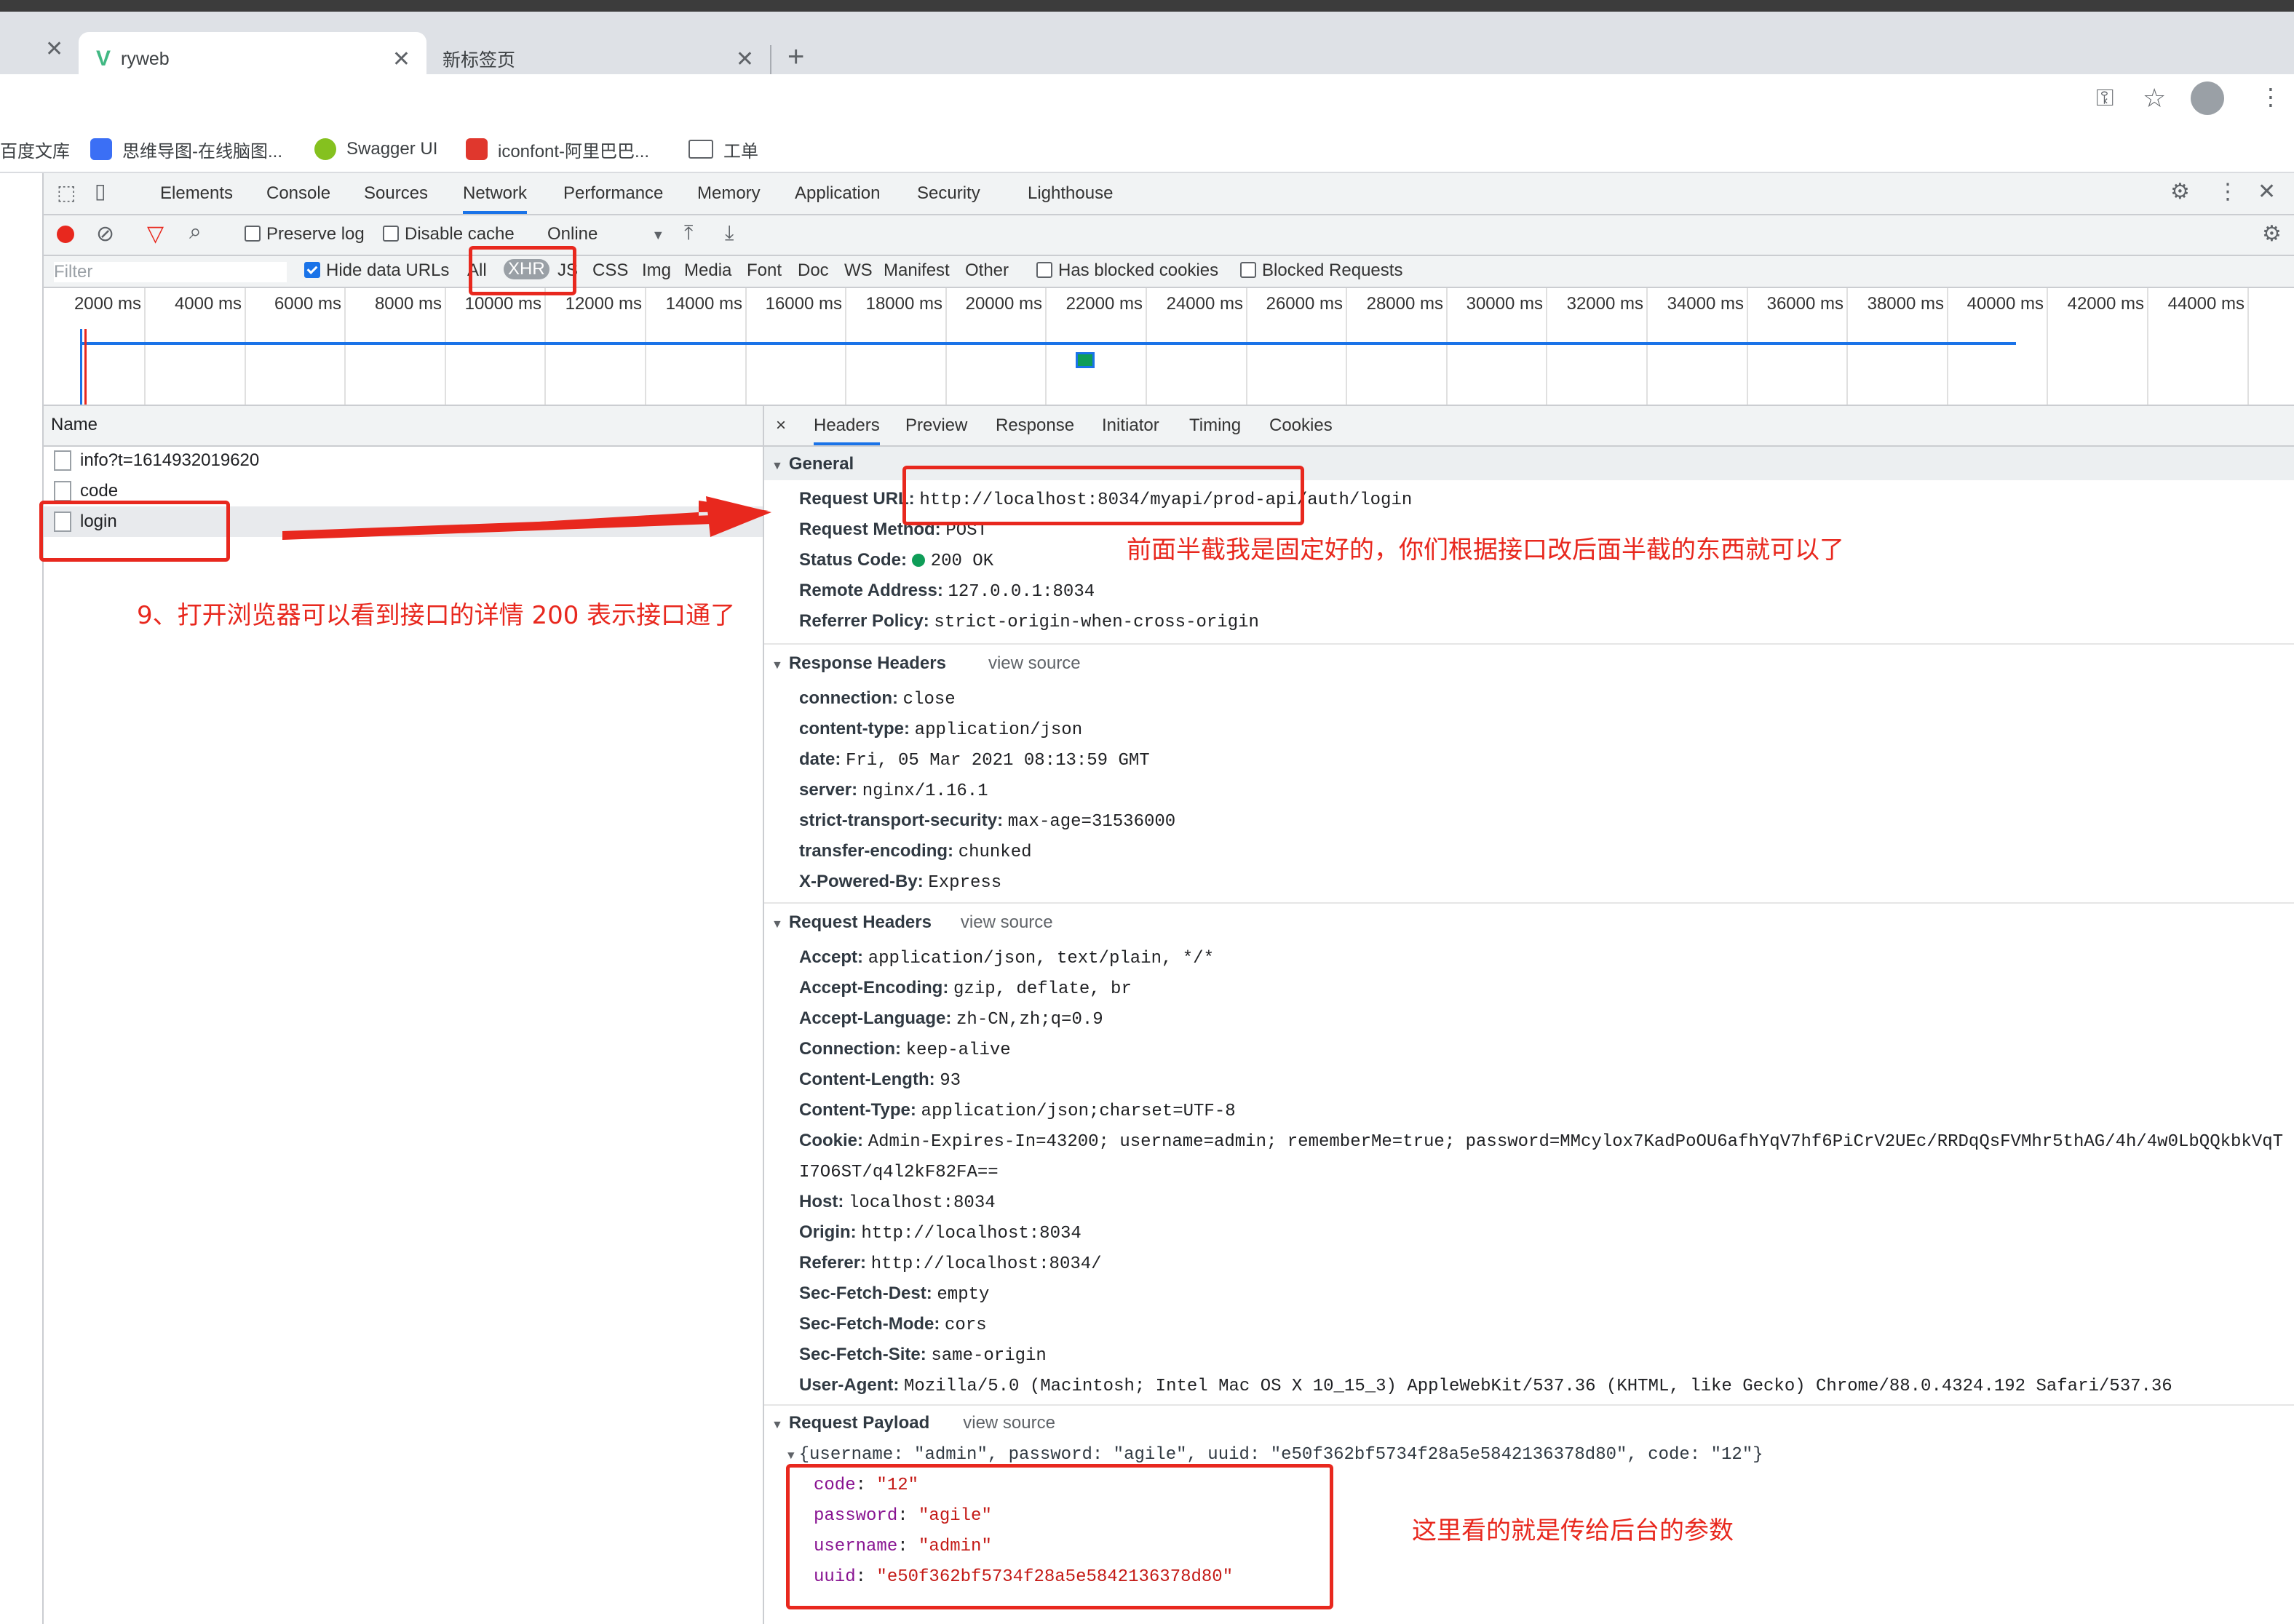  Describe the element at coordinates (707, 270) in the screenshot. I see `type-filter-media: Media` at that location.